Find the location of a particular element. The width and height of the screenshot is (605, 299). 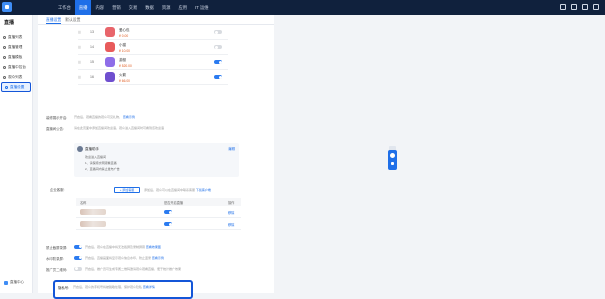

card-line: 1、请保持文明观看直播 is located at coordinates (101, 163).